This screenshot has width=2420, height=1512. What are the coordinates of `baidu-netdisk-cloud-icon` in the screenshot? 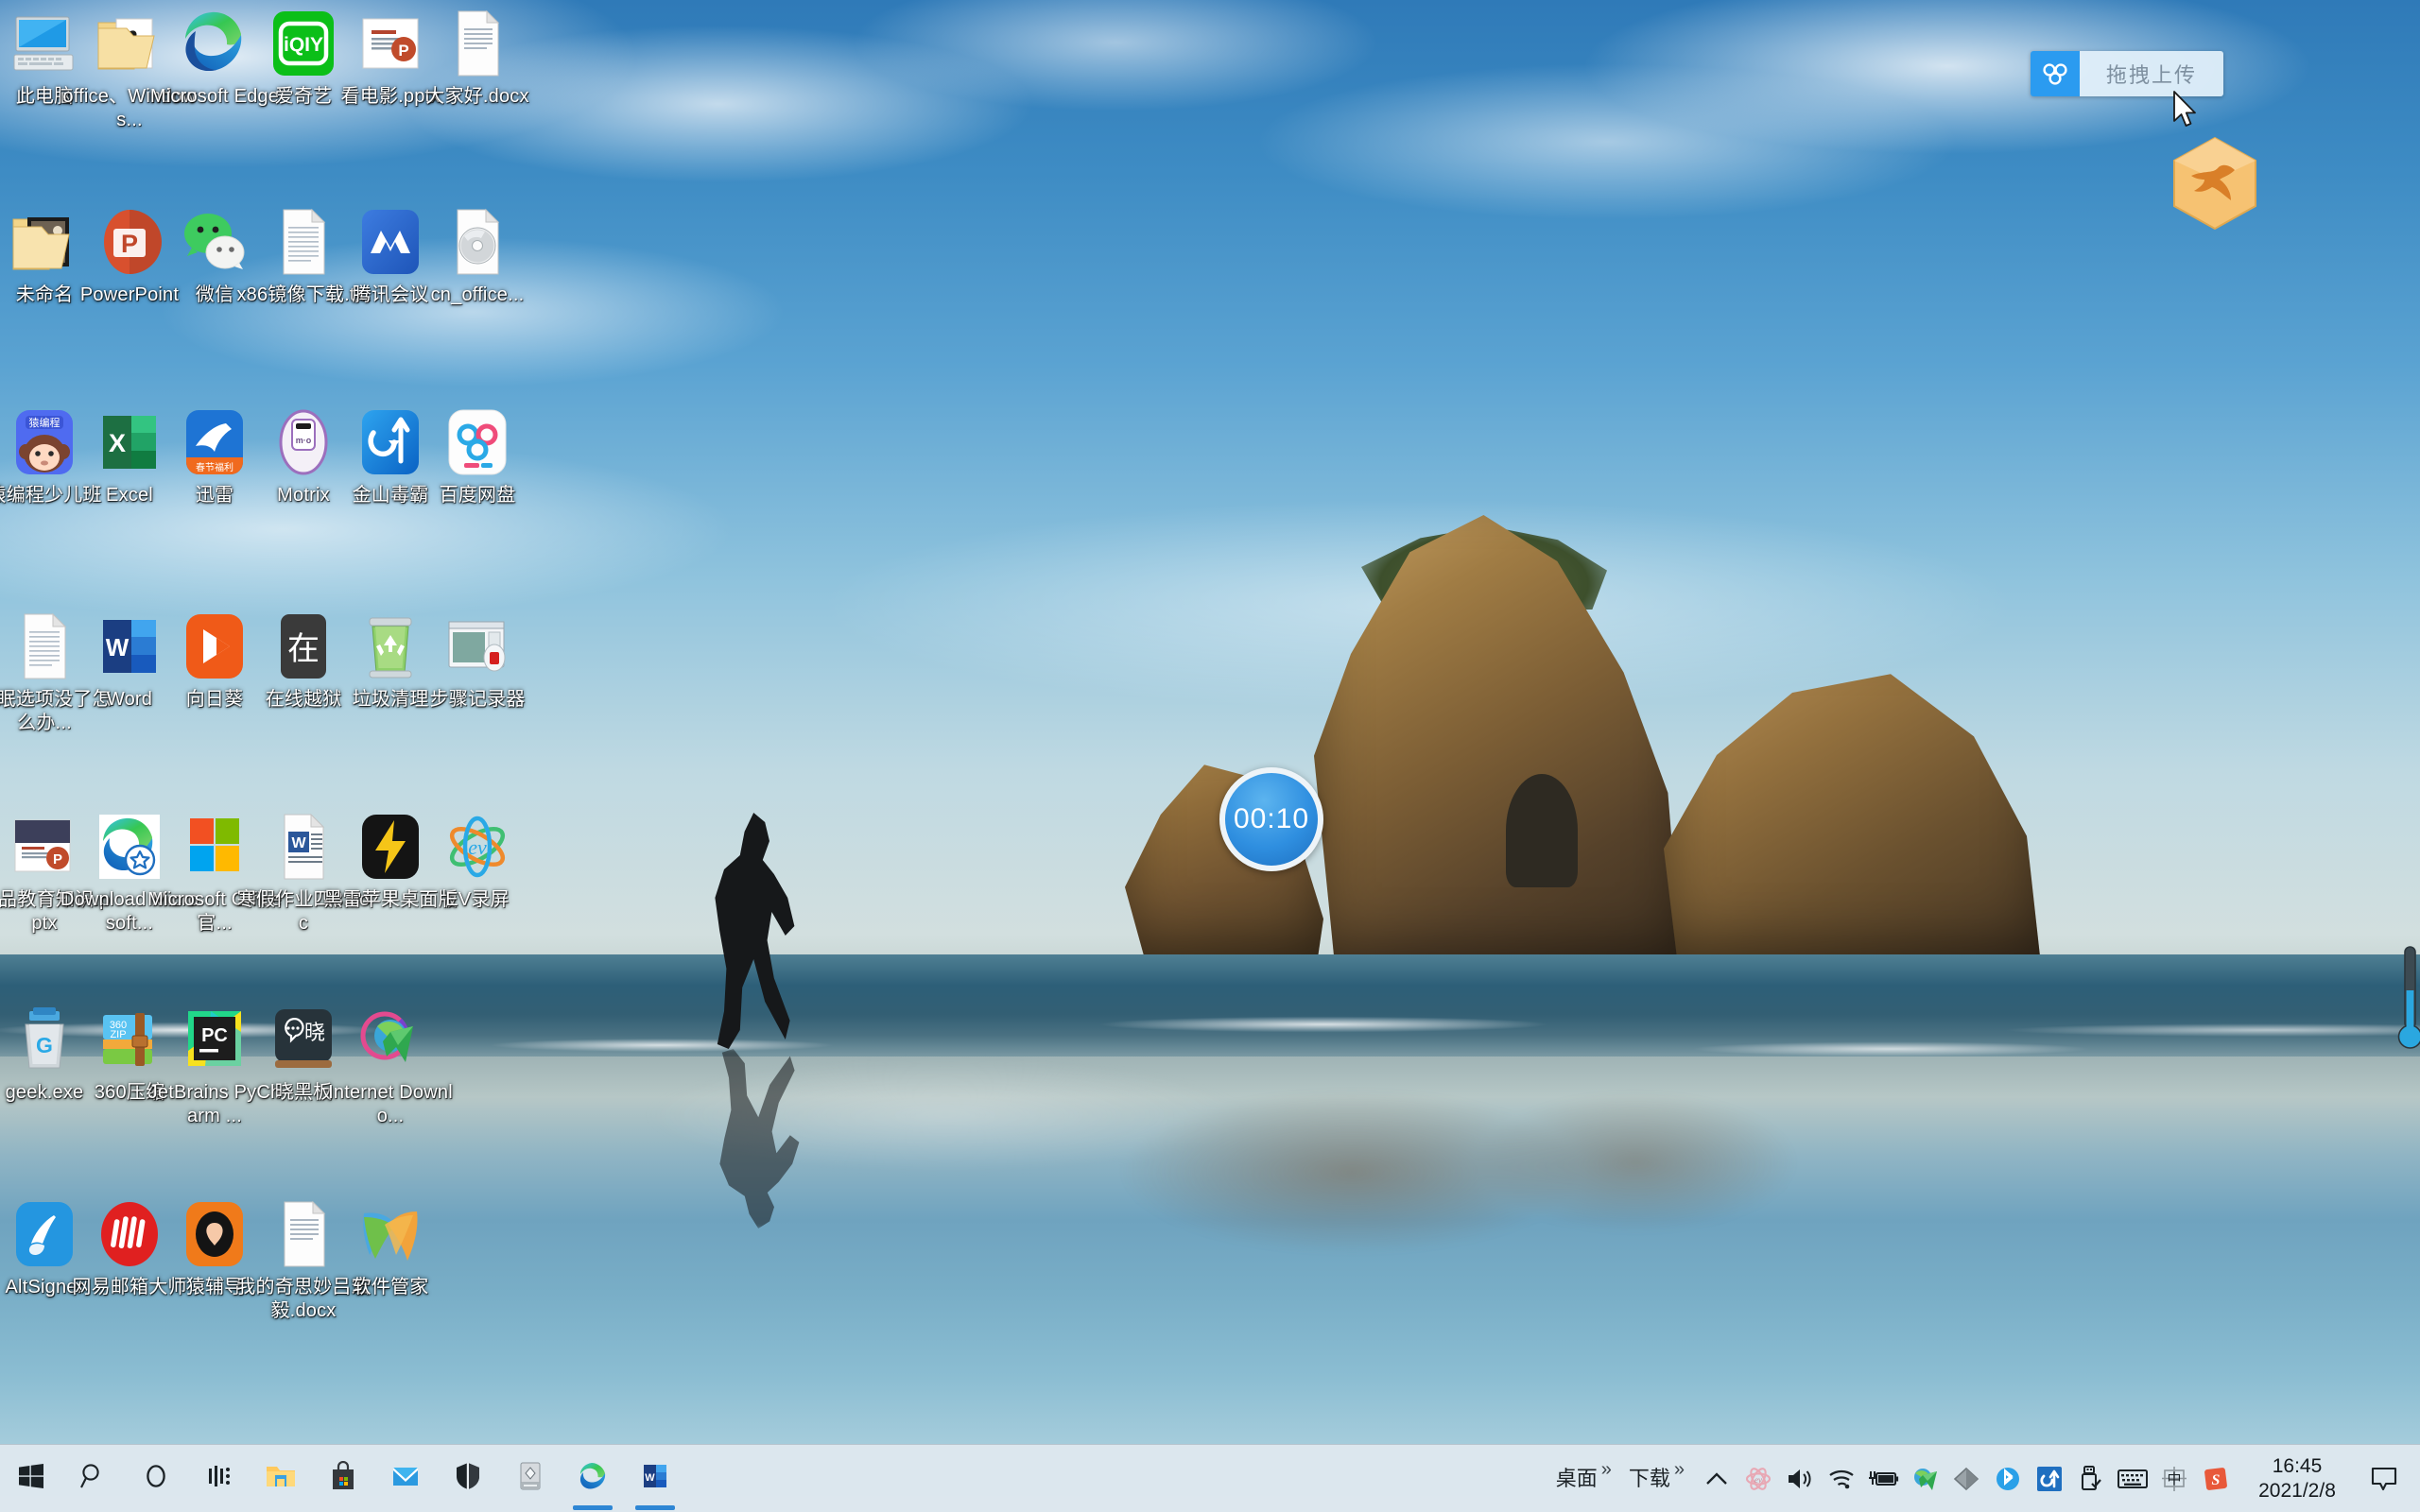 It's located at (2055, 73).